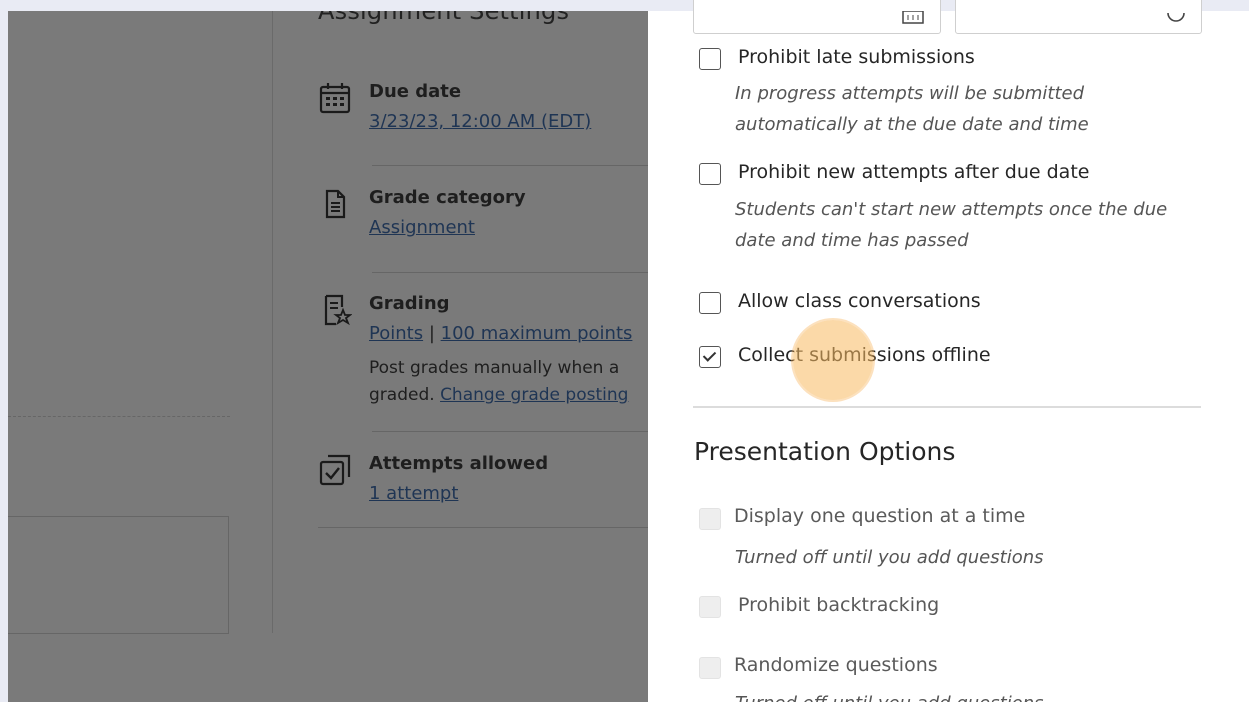 The height and width of the screenshot is (702, 1249). What do you see at coordinates (335, 470) in the screenshot?
I see `attempts-checkbox-icon` at bounding box center [335, 470].